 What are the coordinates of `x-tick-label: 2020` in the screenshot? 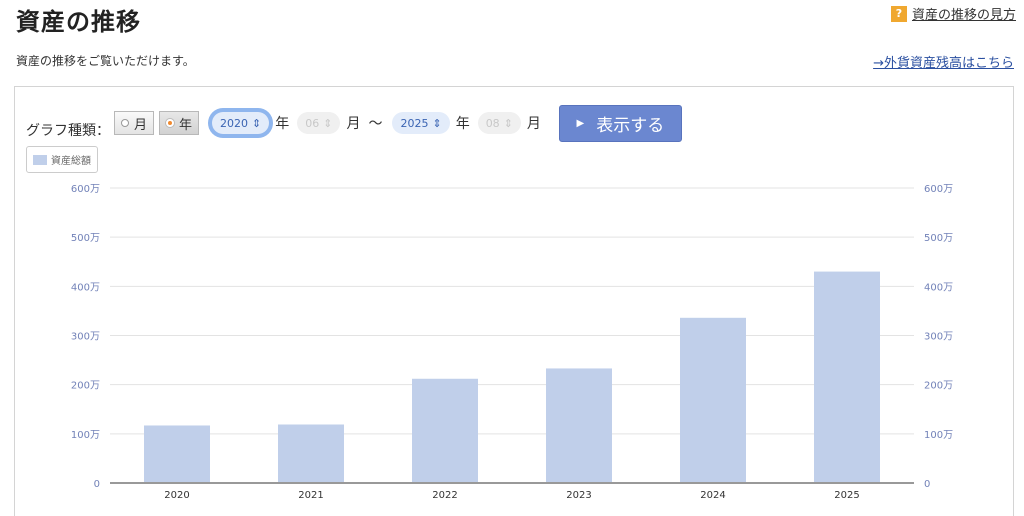 It's located at (176, 495).